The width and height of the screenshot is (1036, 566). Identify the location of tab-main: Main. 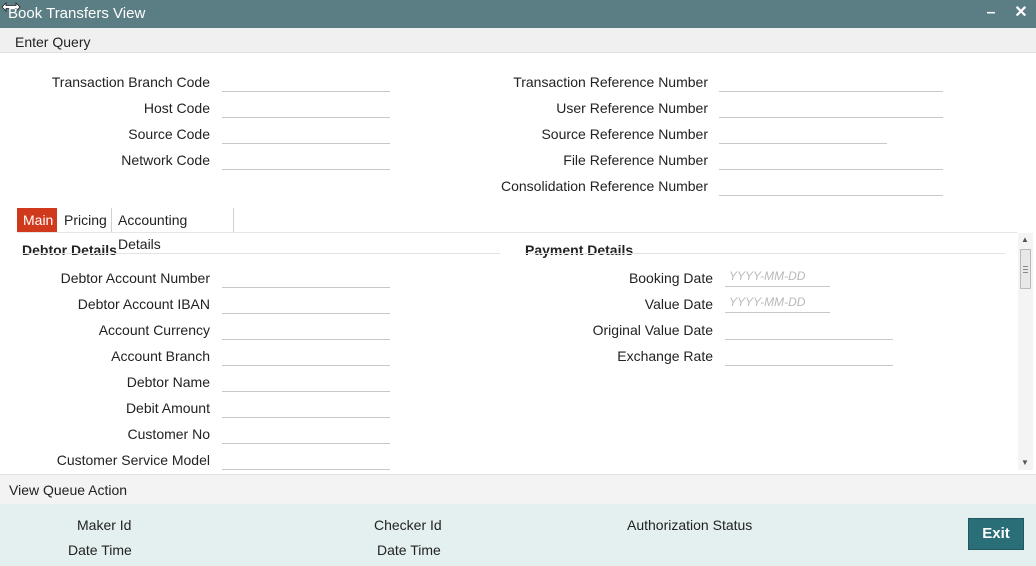
(37, 220).